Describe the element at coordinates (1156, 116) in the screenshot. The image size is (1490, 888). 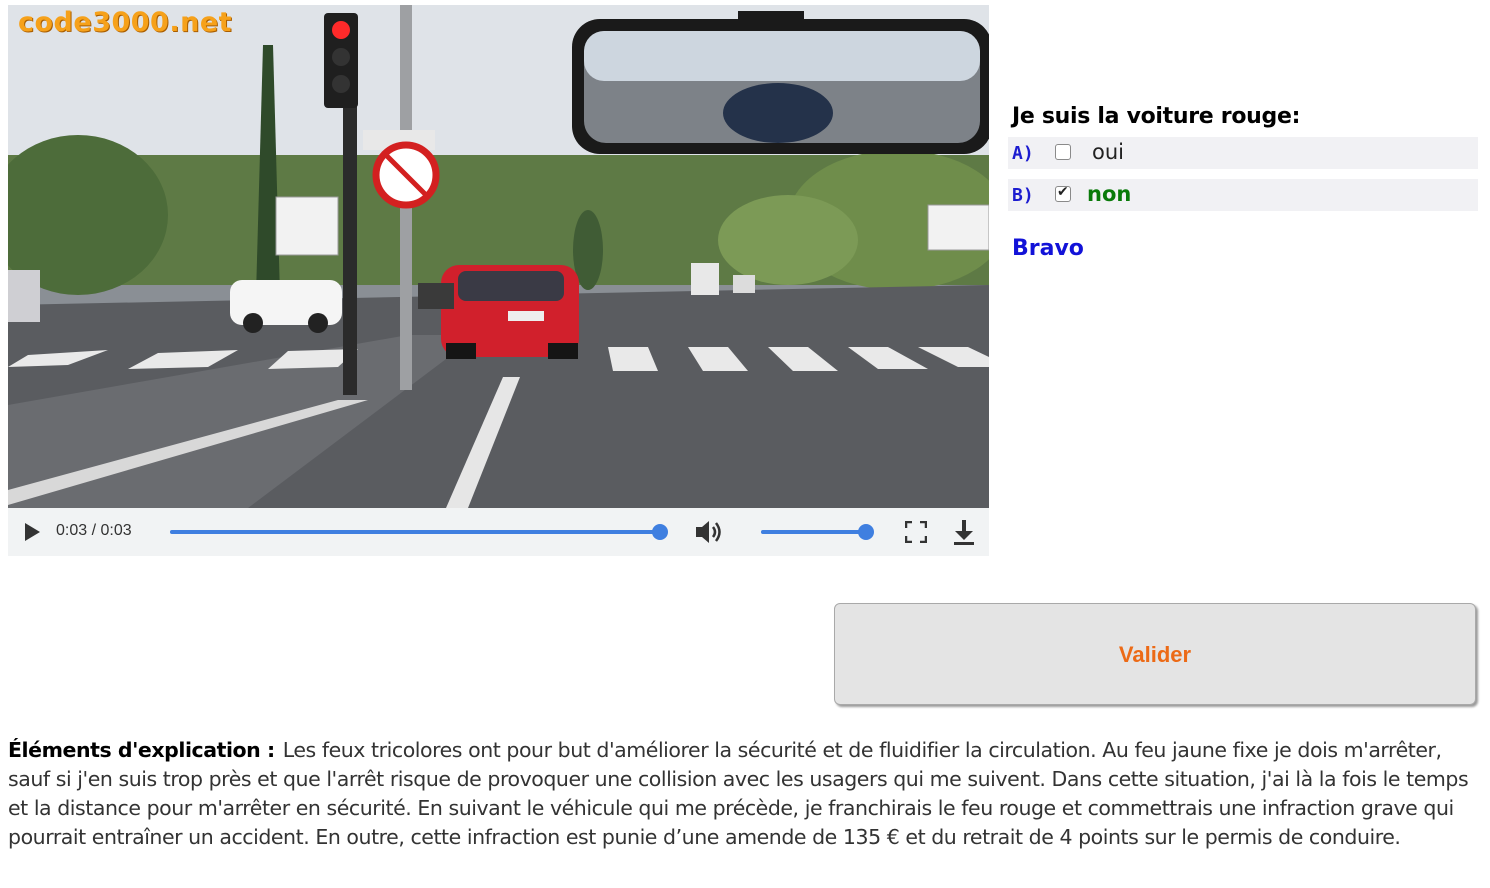
I see `question-prompt: Je suis la voiture rouge:` at that location.